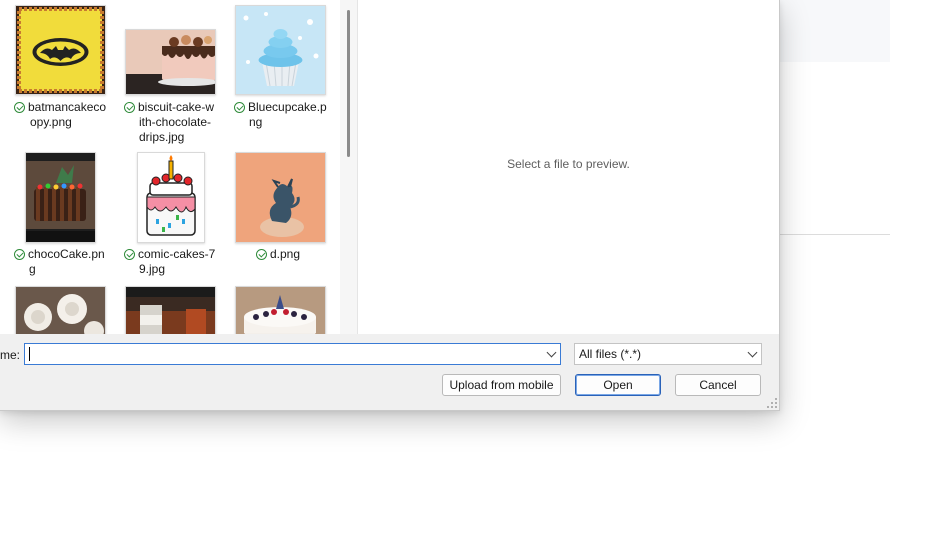 The height and width of the screenshot is (550, 928). Describe the element at coordinates (170, 62) in the screenshot. I see `chocolate-drip-cake-thumbnail` at that location.